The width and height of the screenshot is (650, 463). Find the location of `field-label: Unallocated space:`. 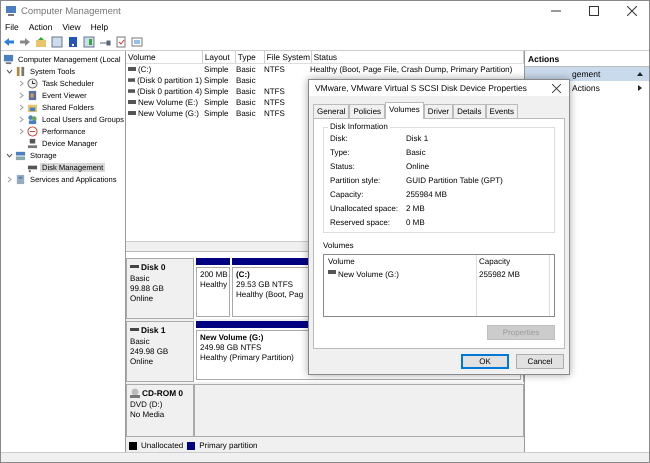

field-label: Unallocated space: is located at coordinates (365, 208).